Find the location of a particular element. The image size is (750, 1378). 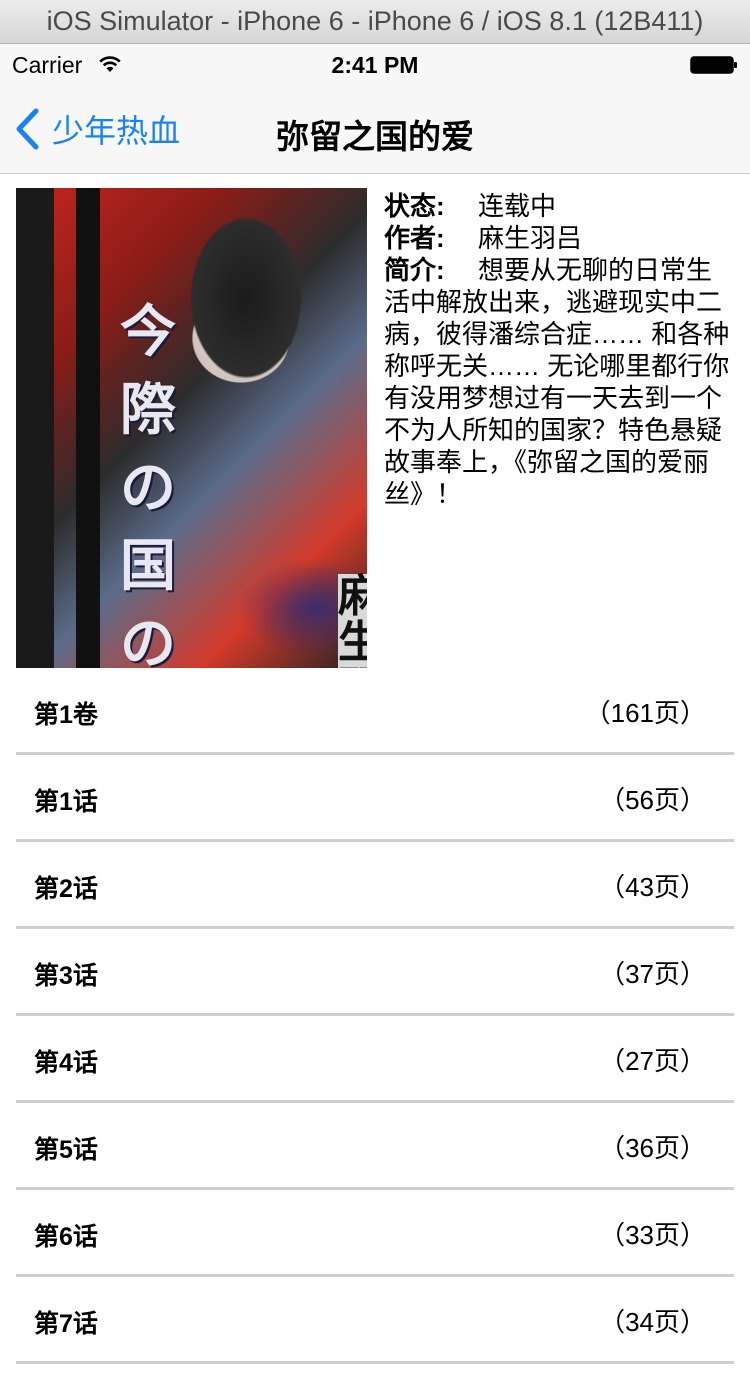

chapter-row: 第4话 （27页） is located at coordinates (375, 1059).